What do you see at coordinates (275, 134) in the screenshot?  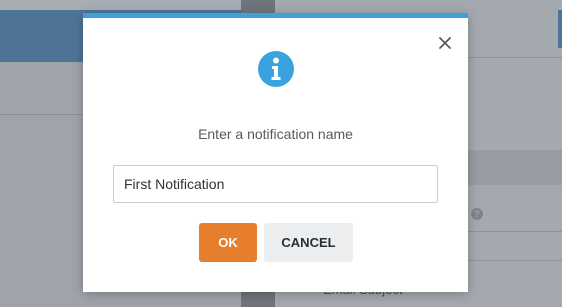 I see `dialog-prompt: Enter a notification name` at bounding box center [275, 134].